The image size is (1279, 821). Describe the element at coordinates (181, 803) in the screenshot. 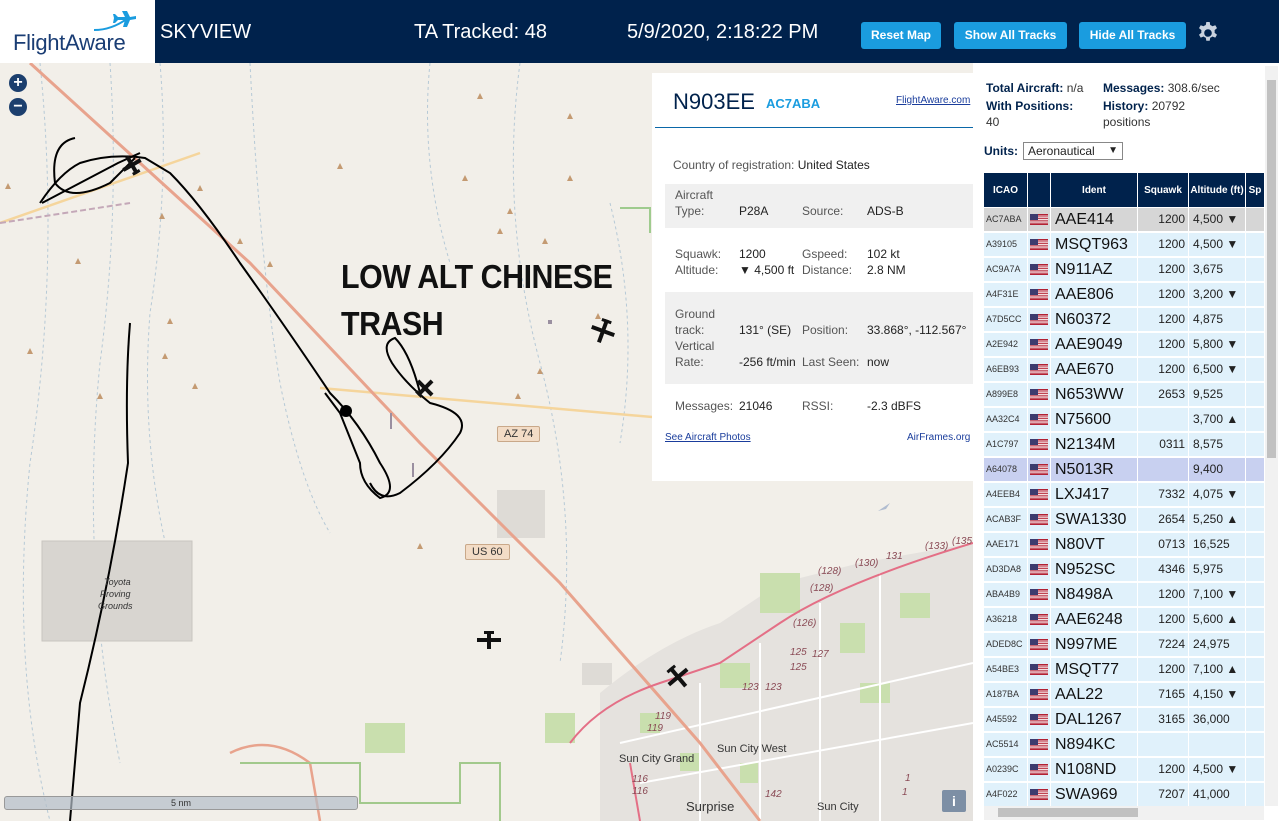

I see `map-scale-bar: 5 nm` at that location.